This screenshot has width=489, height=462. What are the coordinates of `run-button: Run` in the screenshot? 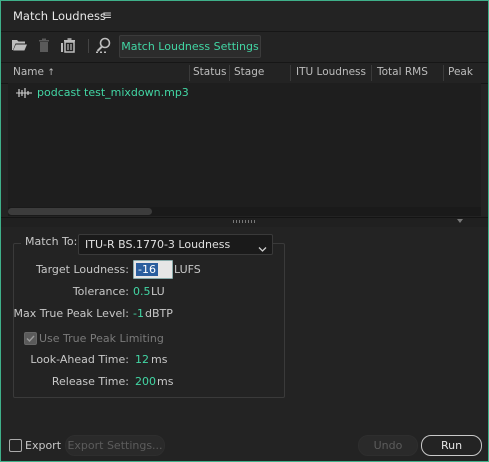 It's located at (451, 445).